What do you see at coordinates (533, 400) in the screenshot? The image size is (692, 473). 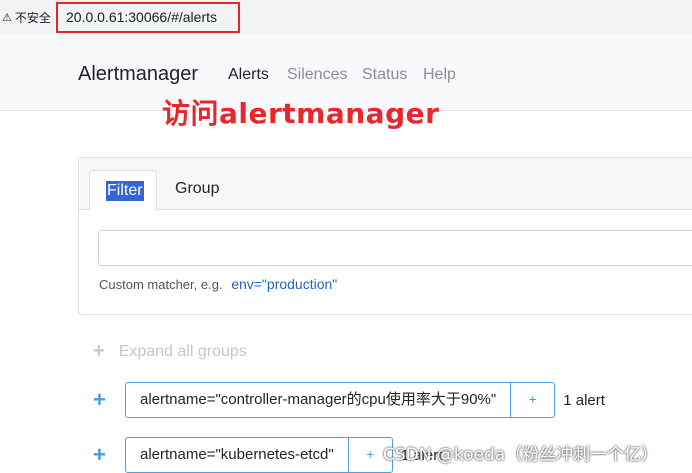 I see `add-filter-button: +` at bounding box center [533, 400].